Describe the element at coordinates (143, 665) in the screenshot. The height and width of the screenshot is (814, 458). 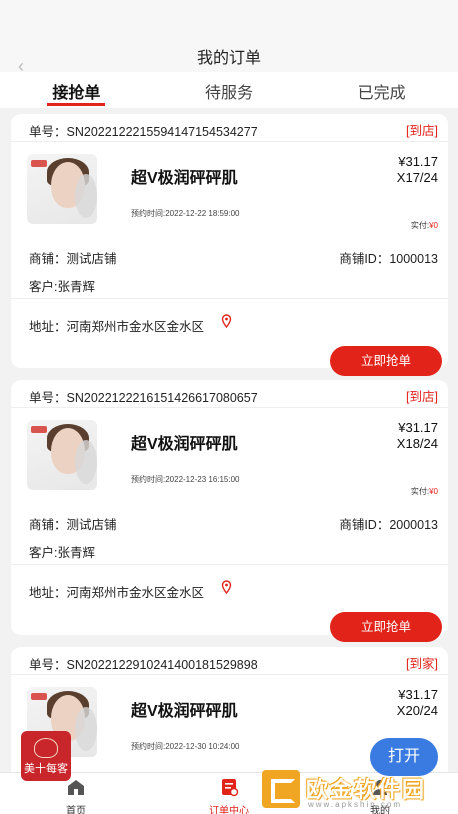
I see `order-number: 单号：SN20221229102414001815298​98` at that location.